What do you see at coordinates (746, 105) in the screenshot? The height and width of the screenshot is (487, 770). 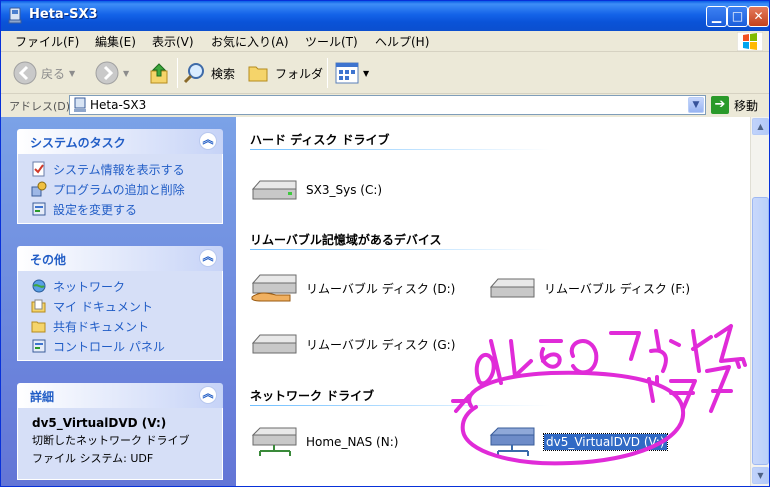 I see `go-label: 移動` at bounding box center [746, 105].